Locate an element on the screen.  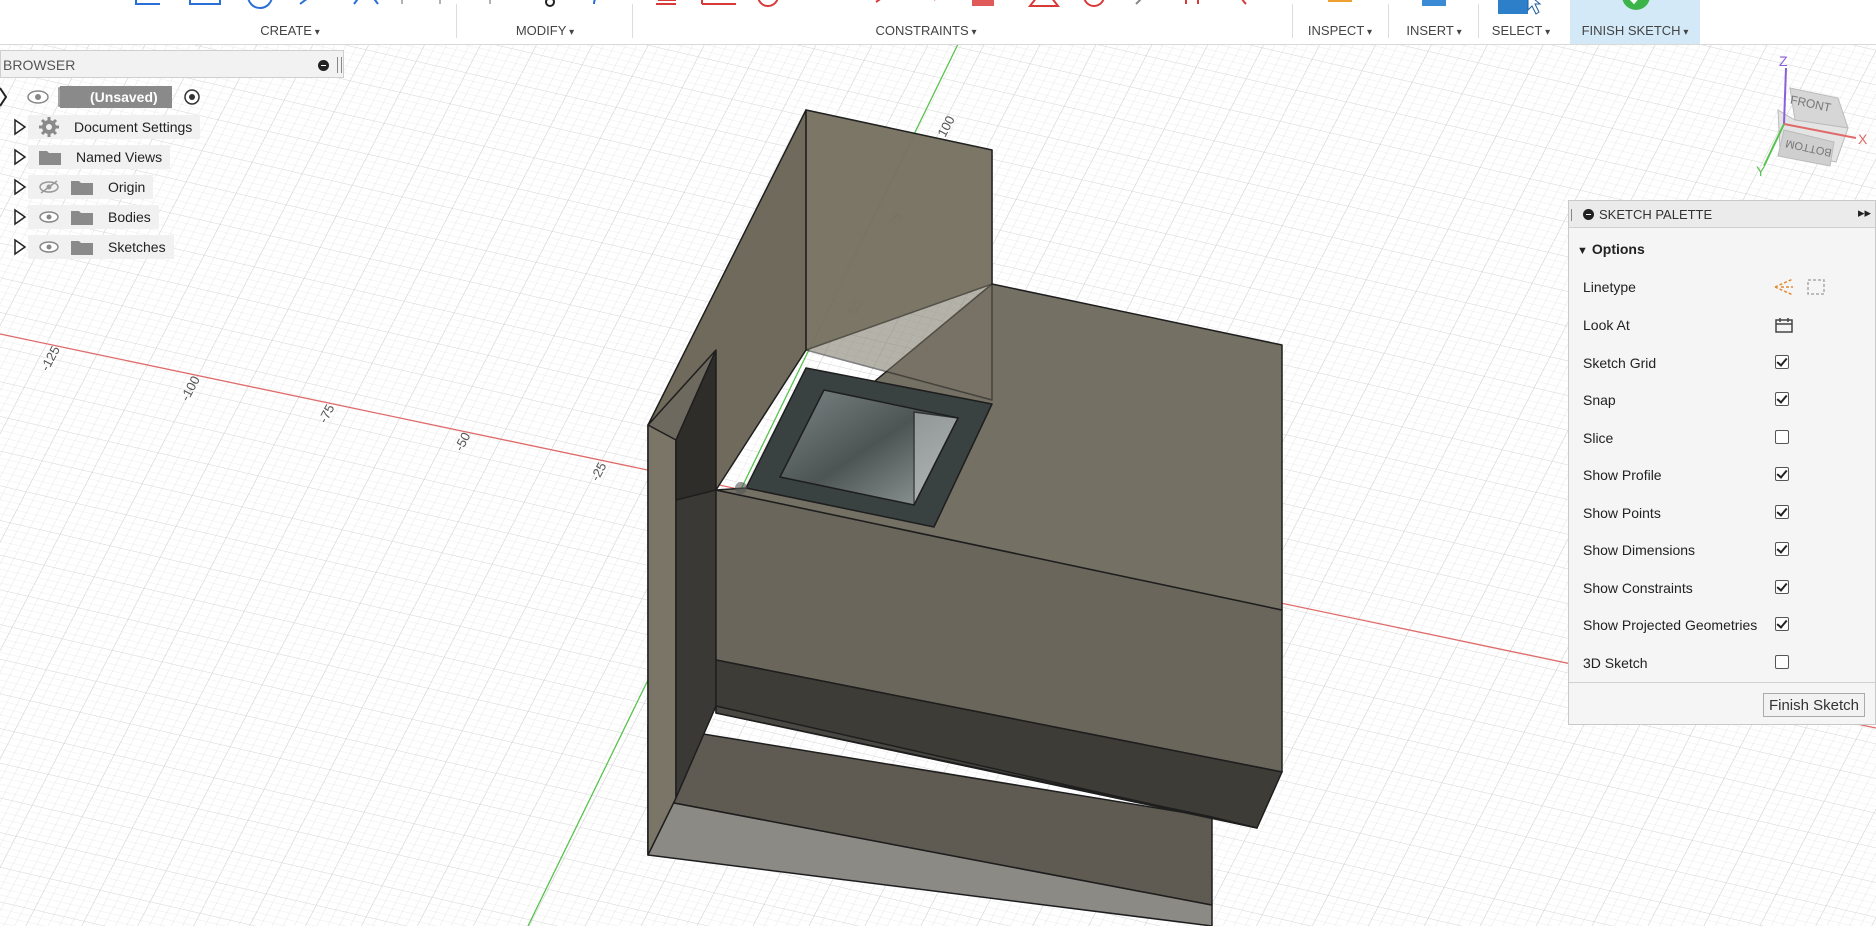
inspect-menu-label: INSPECT is located at coordinates (1340, 30).